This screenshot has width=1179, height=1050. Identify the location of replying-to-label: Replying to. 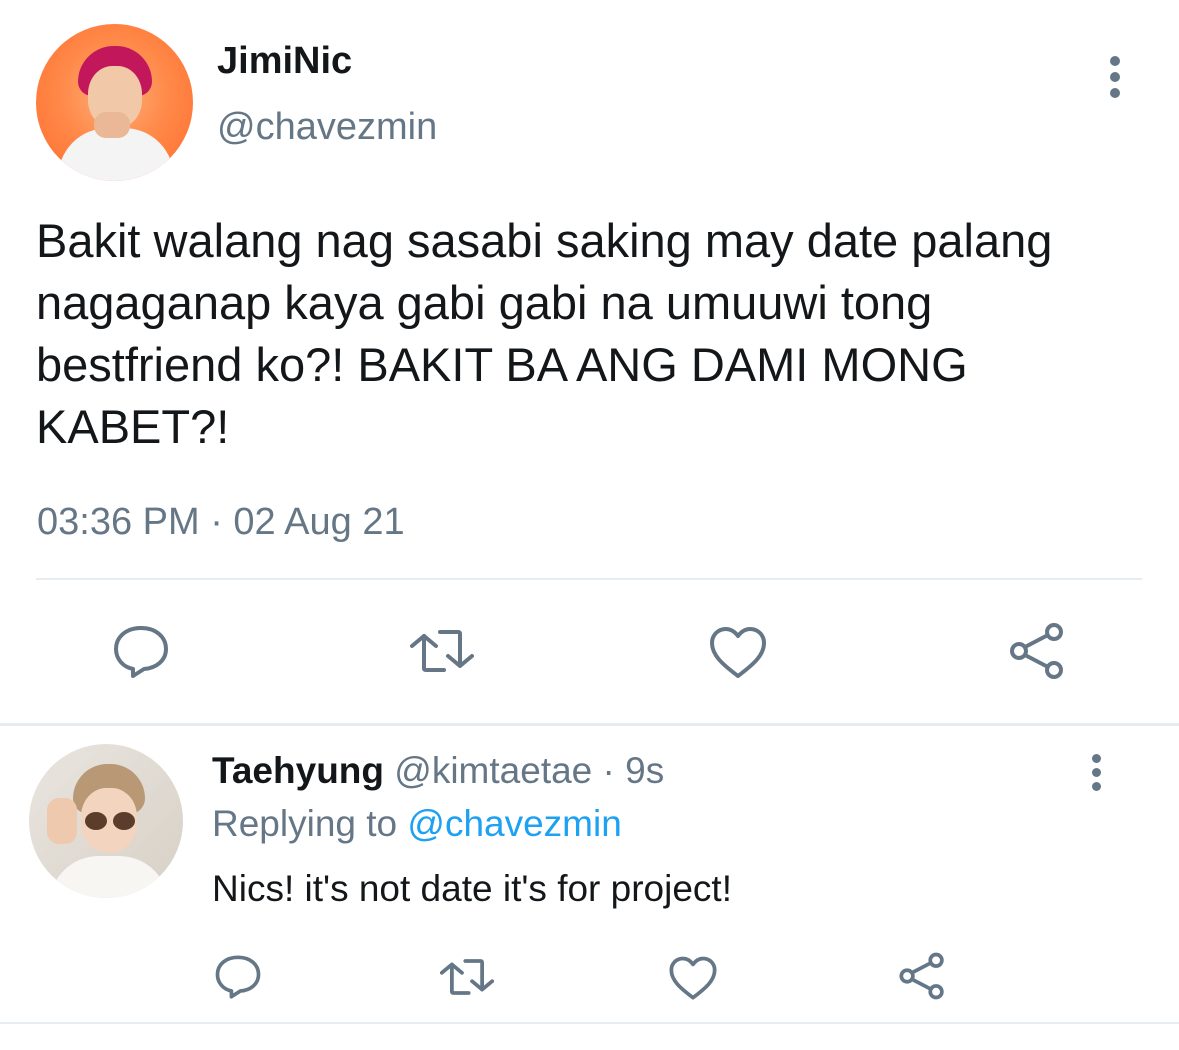
(305, 823).